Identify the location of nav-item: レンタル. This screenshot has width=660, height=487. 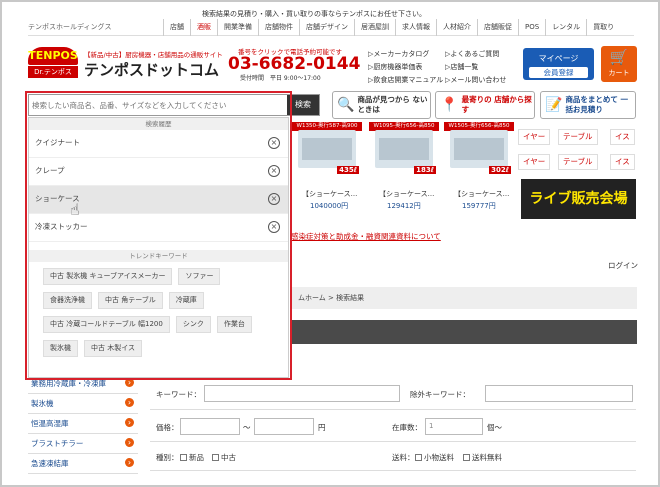
(565, 27).